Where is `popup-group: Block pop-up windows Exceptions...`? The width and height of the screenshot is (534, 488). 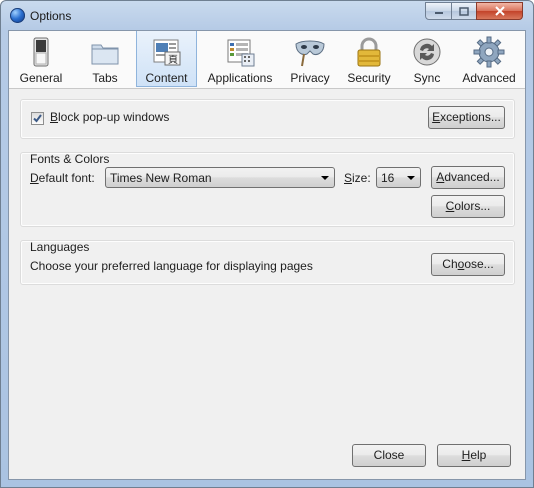 popup-group: Block pop-up windows Exceptions... is located at coordinates (267, 119).